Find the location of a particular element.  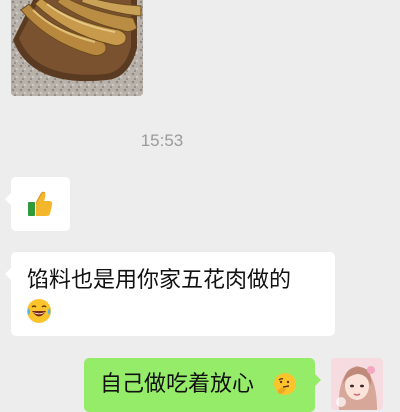

sausage-photo-message is located at coordinates (77, 48).